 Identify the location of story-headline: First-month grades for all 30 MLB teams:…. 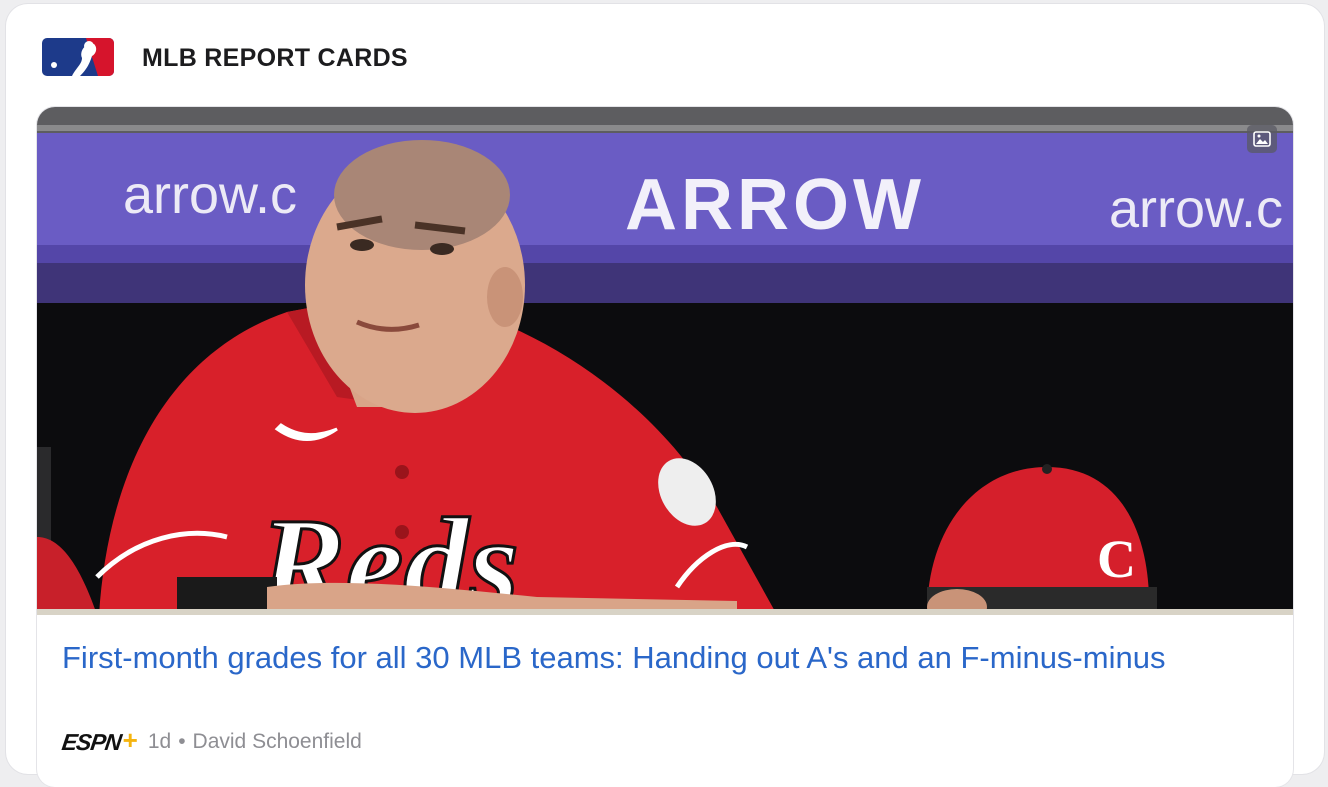
(652, 658).